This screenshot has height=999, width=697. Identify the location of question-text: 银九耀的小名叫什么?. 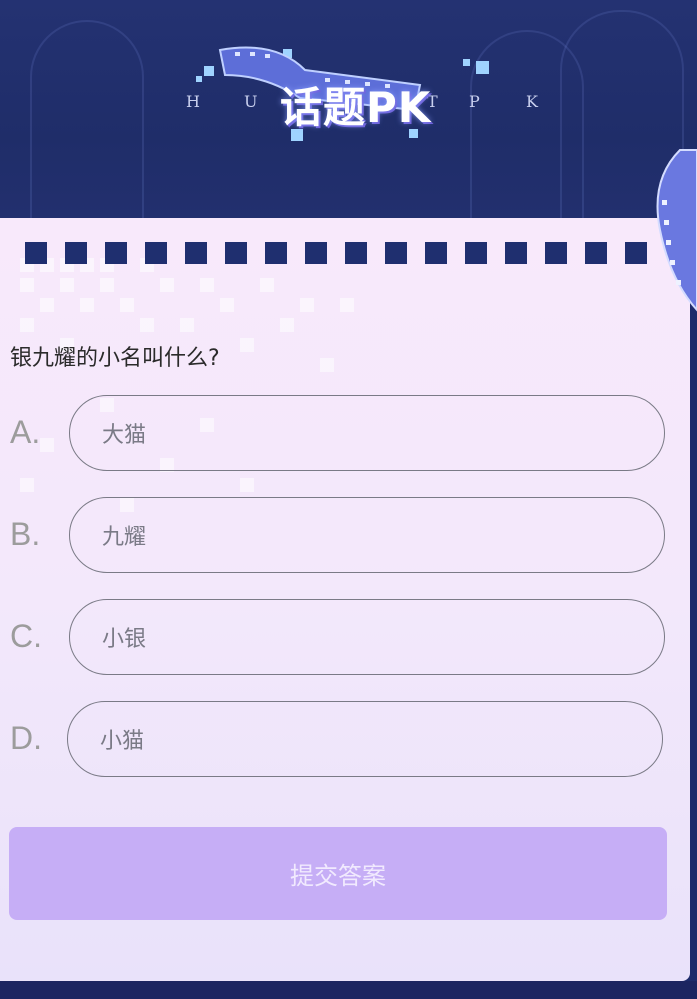
(115, 358).